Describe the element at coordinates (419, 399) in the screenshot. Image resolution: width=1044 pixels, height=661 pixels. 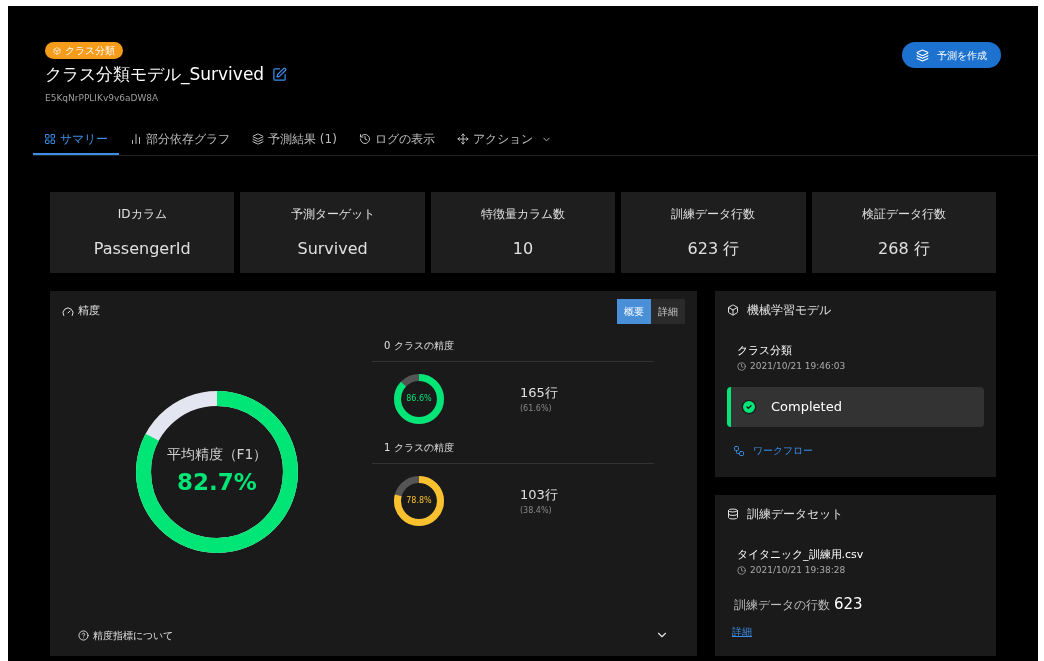
I see `class-ring-value: 86.6%` at that location.